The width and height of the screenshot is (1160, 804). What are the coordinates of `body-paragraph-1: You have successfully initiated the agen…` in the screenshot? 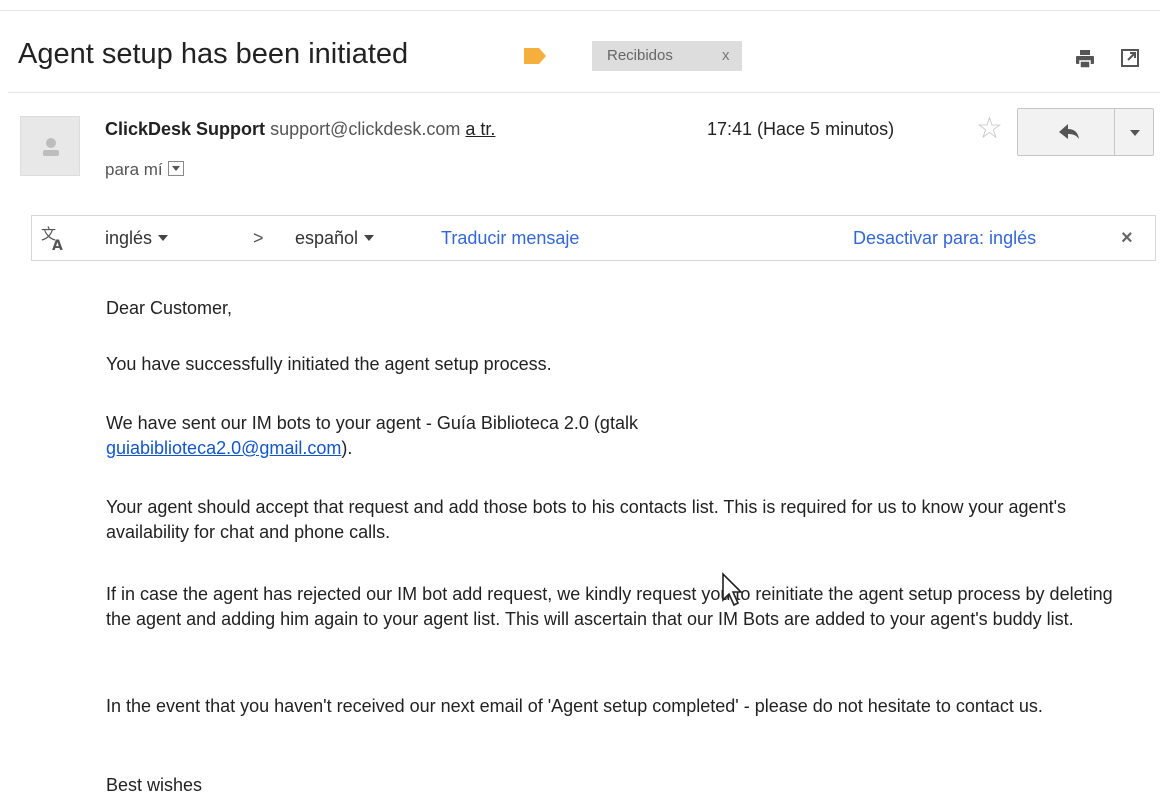 It's located at (329, 364).